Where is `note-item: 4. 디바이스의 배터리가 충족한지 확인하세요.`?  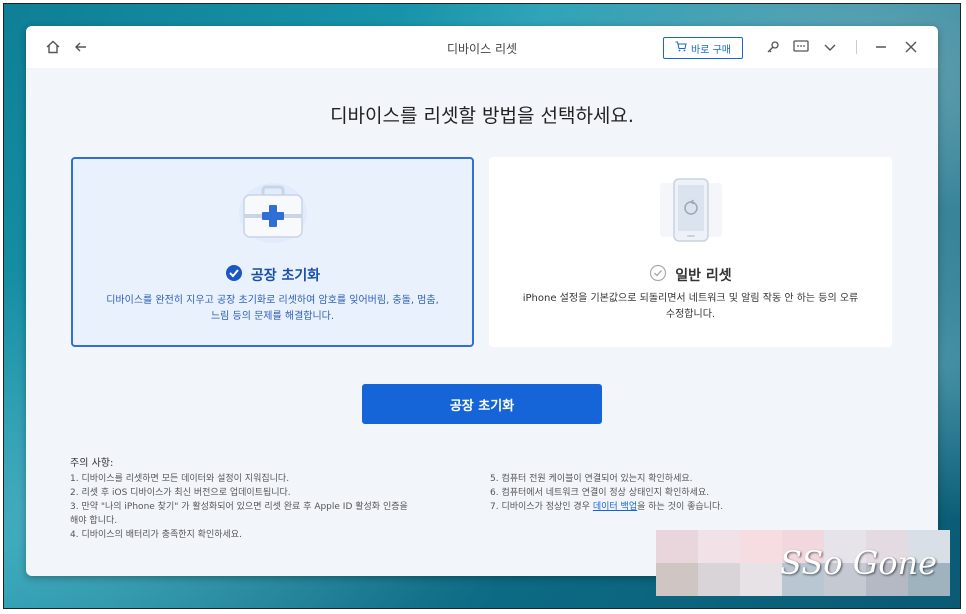
note-item: 4. 디바이스의 배터리가 충족한지 확인하세요. is located at coordinates (156, 535).